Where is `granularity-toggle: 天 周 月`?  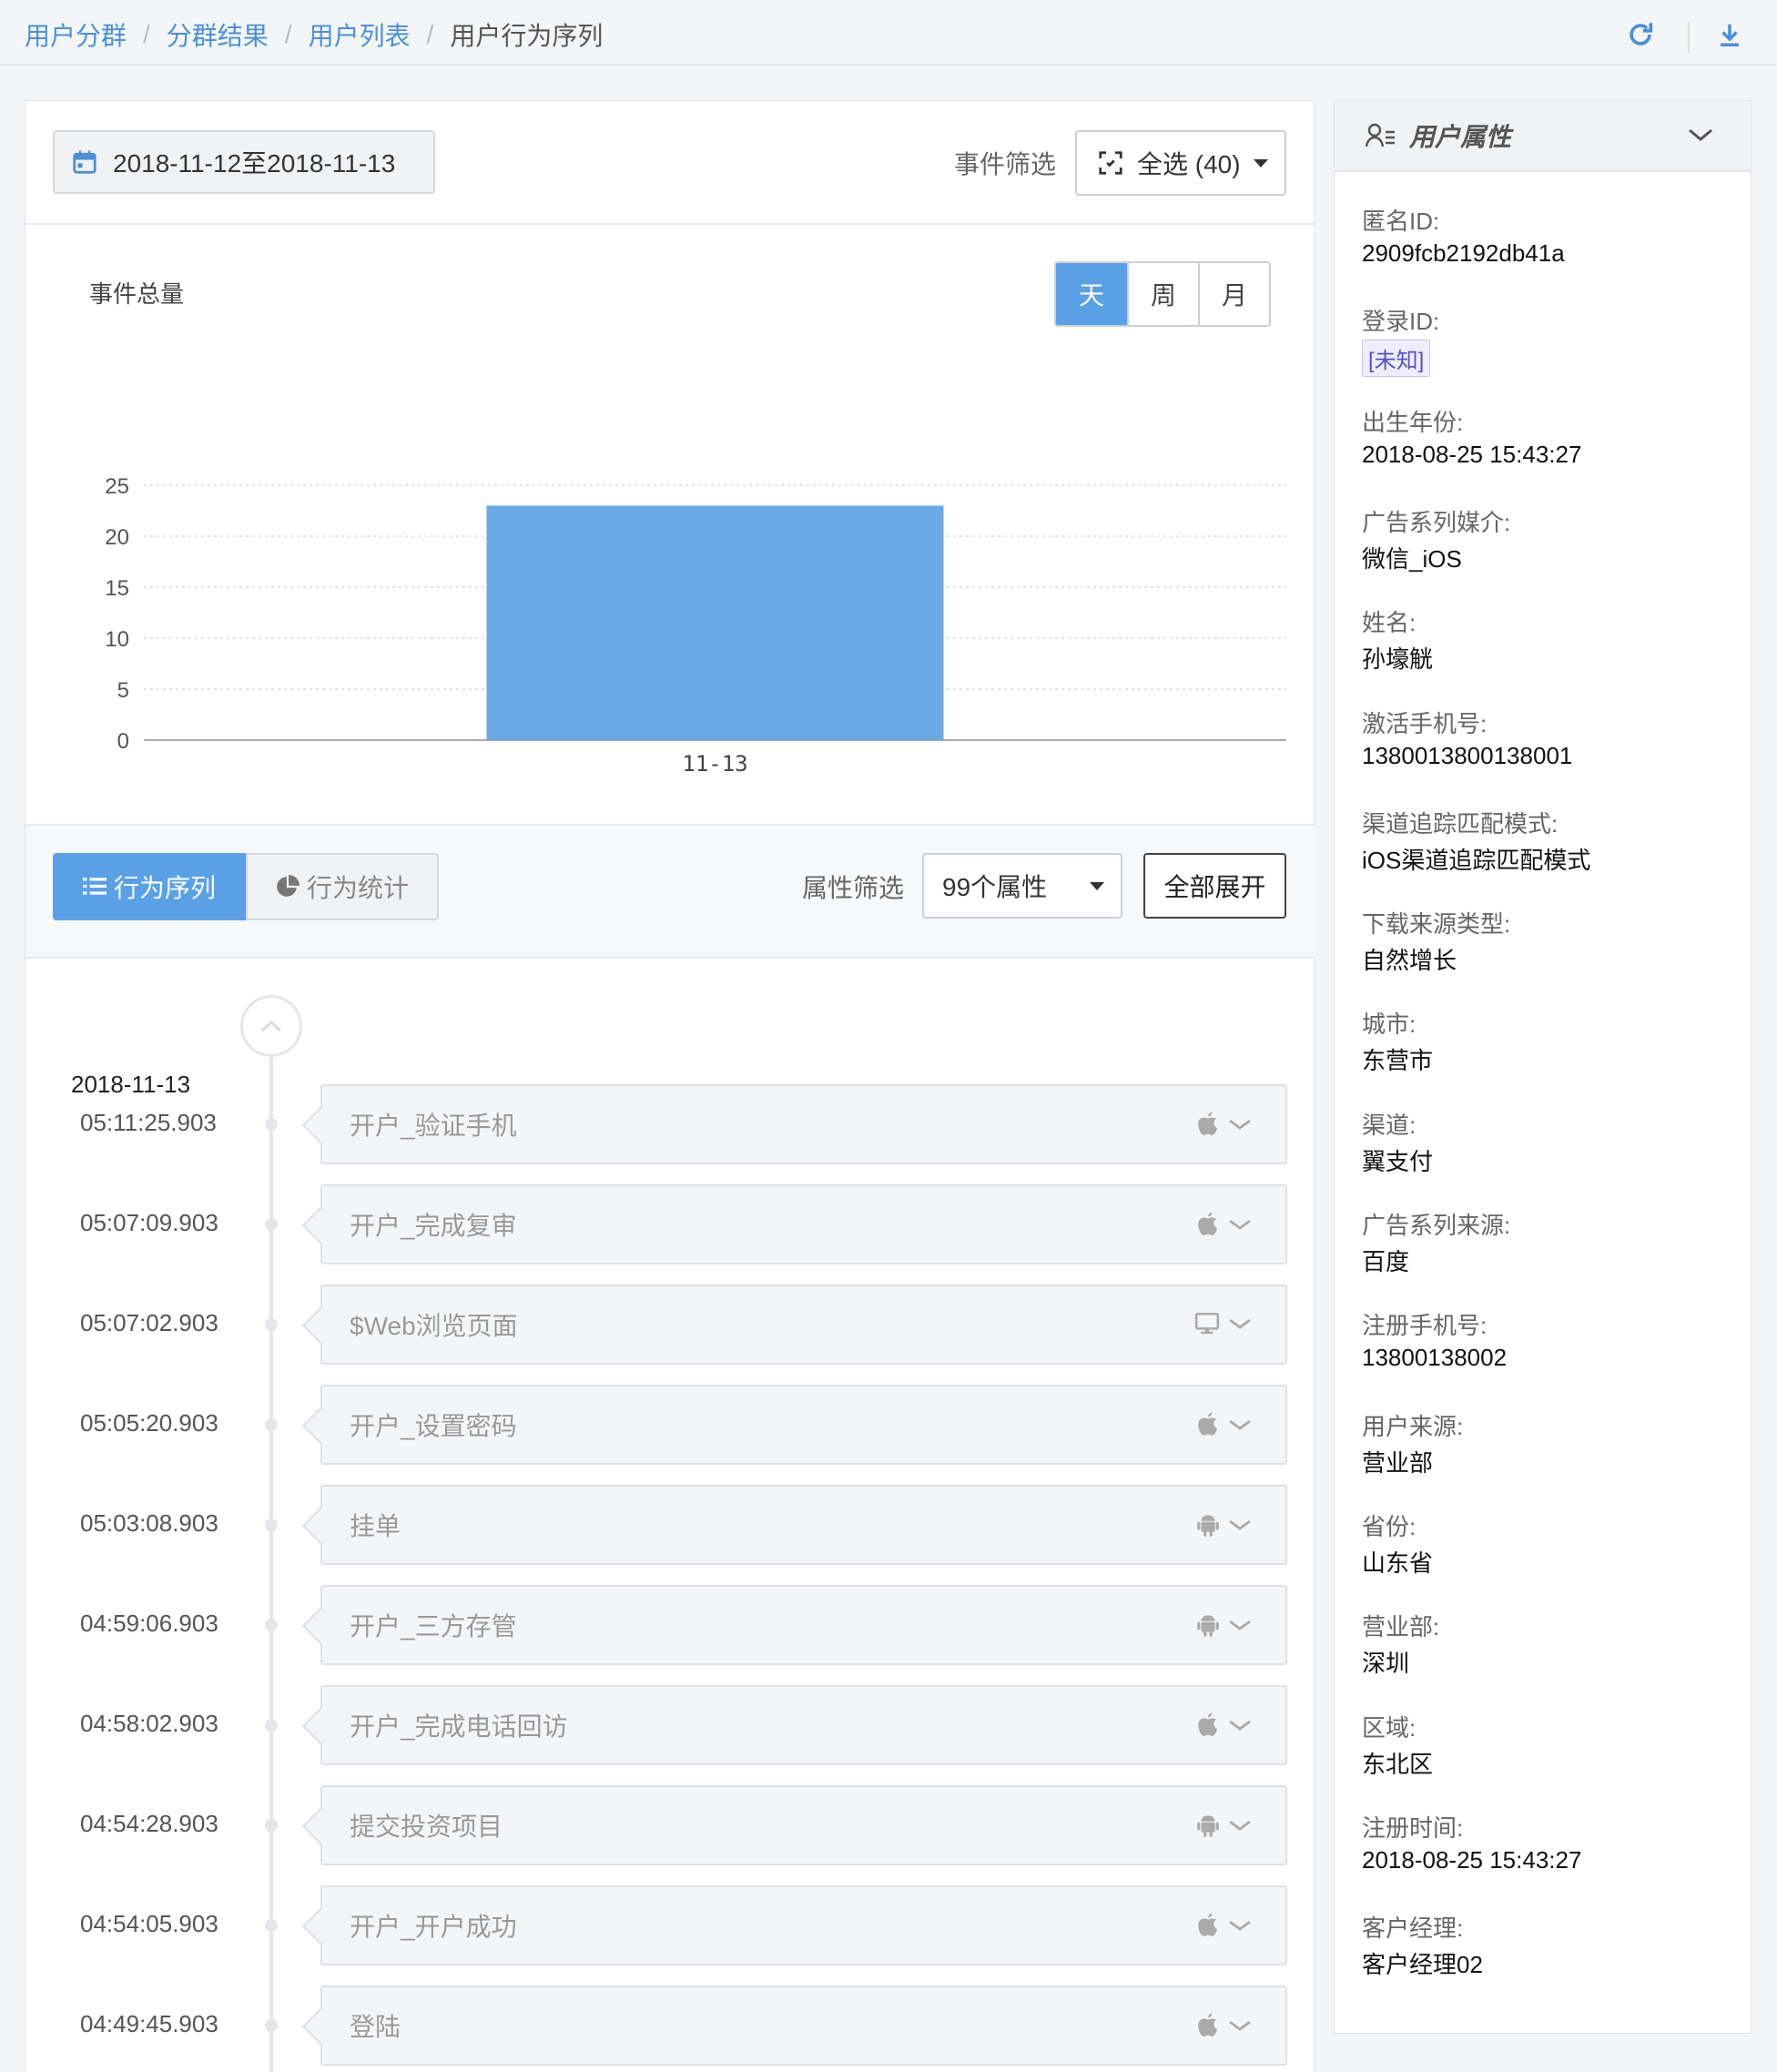
granularity-toggle: 天 周 月 is located at coordinates (1162, 294).